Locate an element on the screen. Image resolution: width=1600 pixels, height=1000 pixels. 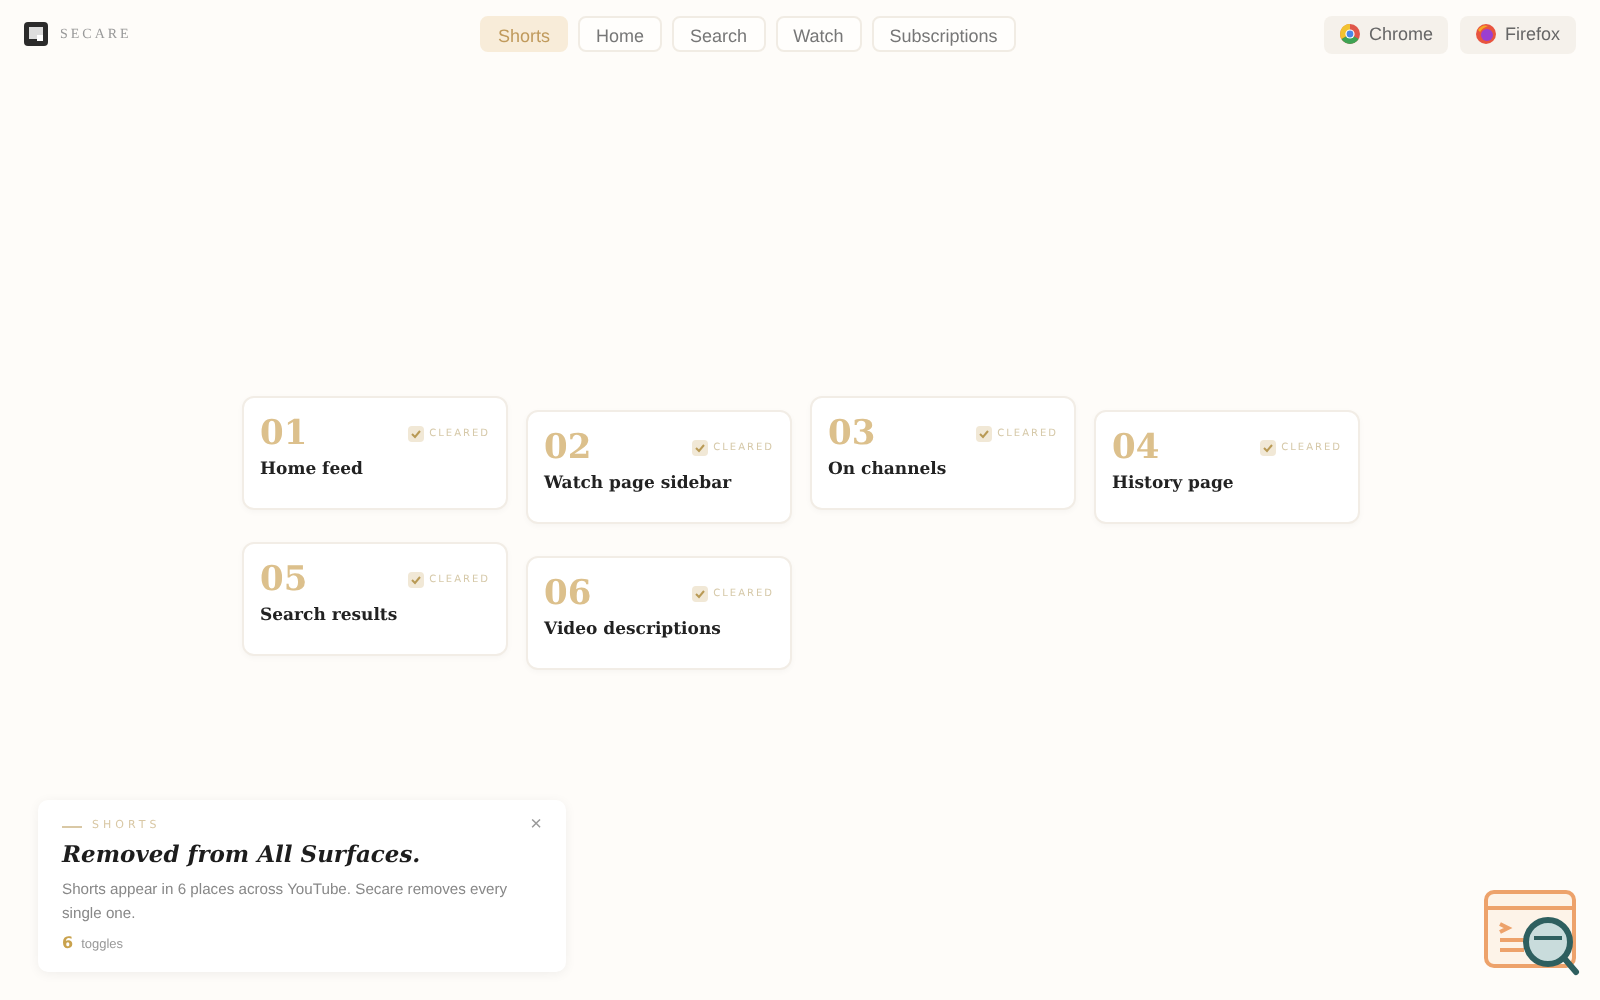
browser-search-icon is located at coordinates (1534, 934).